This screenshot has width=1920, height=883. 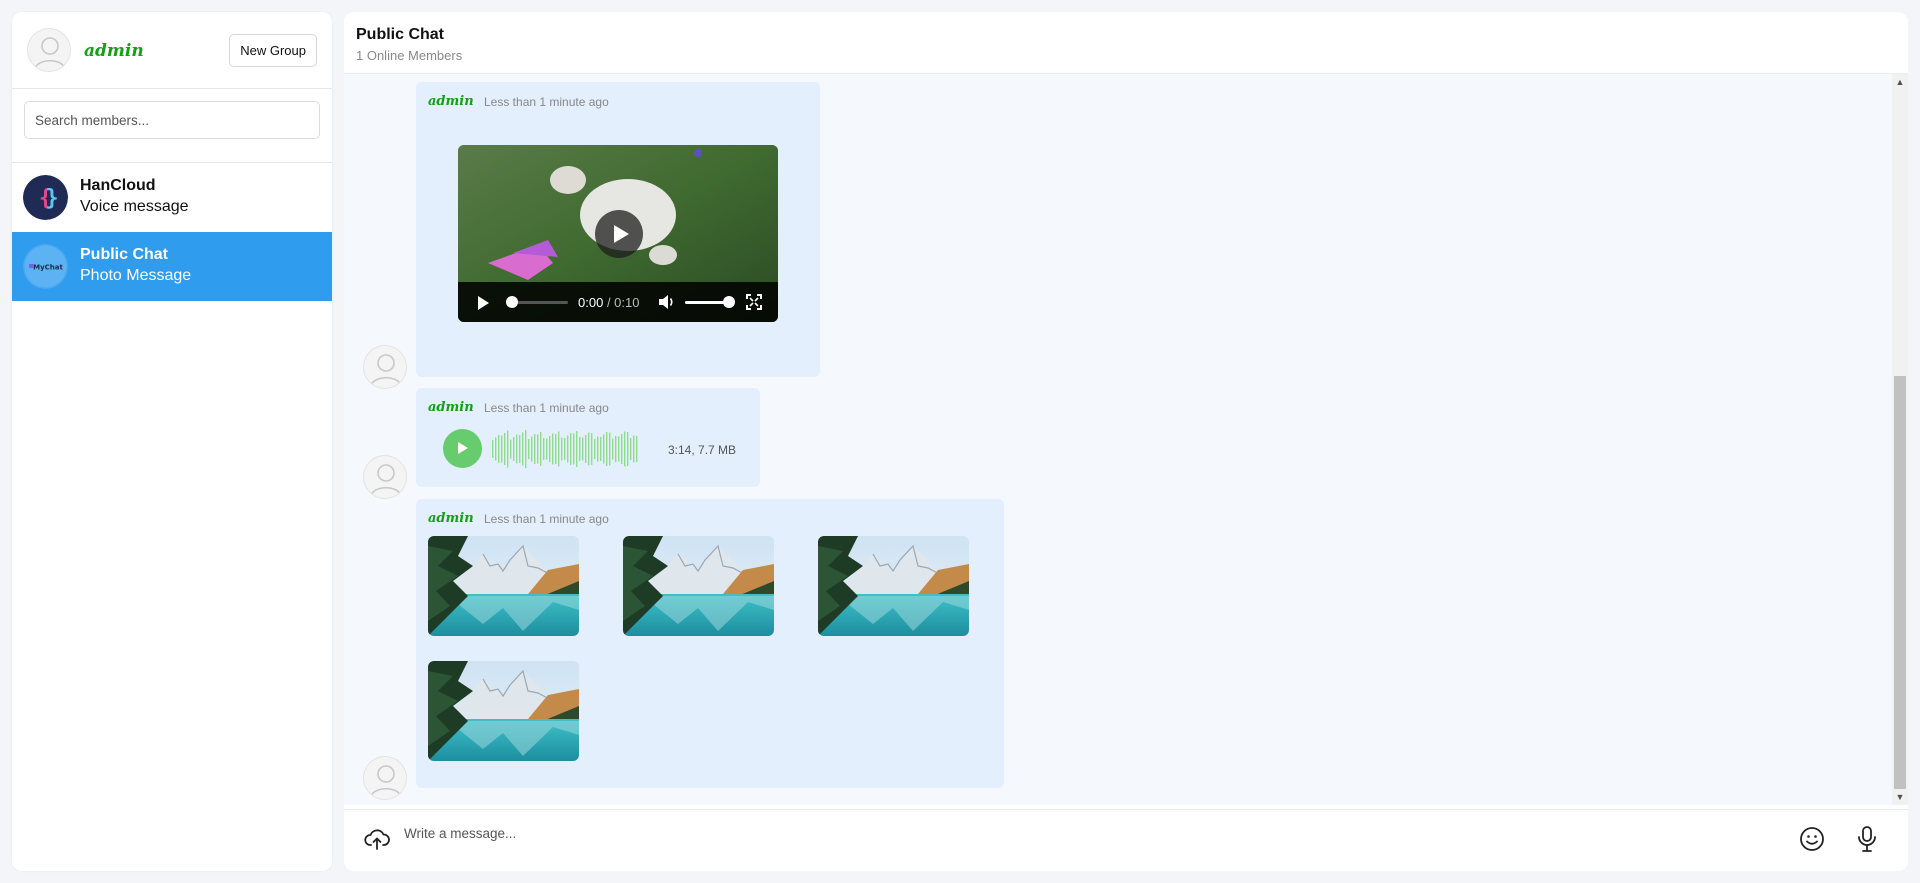 What do you see at coordinates (1900, 582) in the screenshot?
I see `scroll-thumb` at bounding box center [1900, 582].